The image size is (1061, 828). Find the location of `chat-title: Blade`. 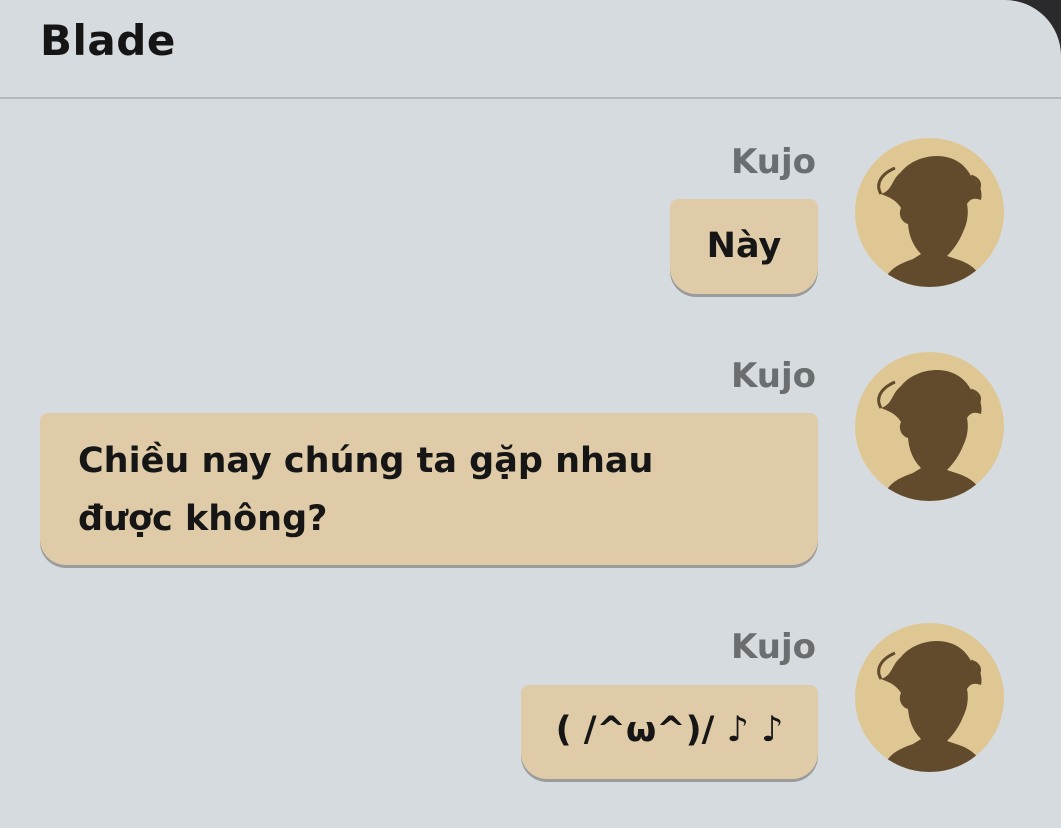

chat-title: Blade is located at coordinates (108, 40).